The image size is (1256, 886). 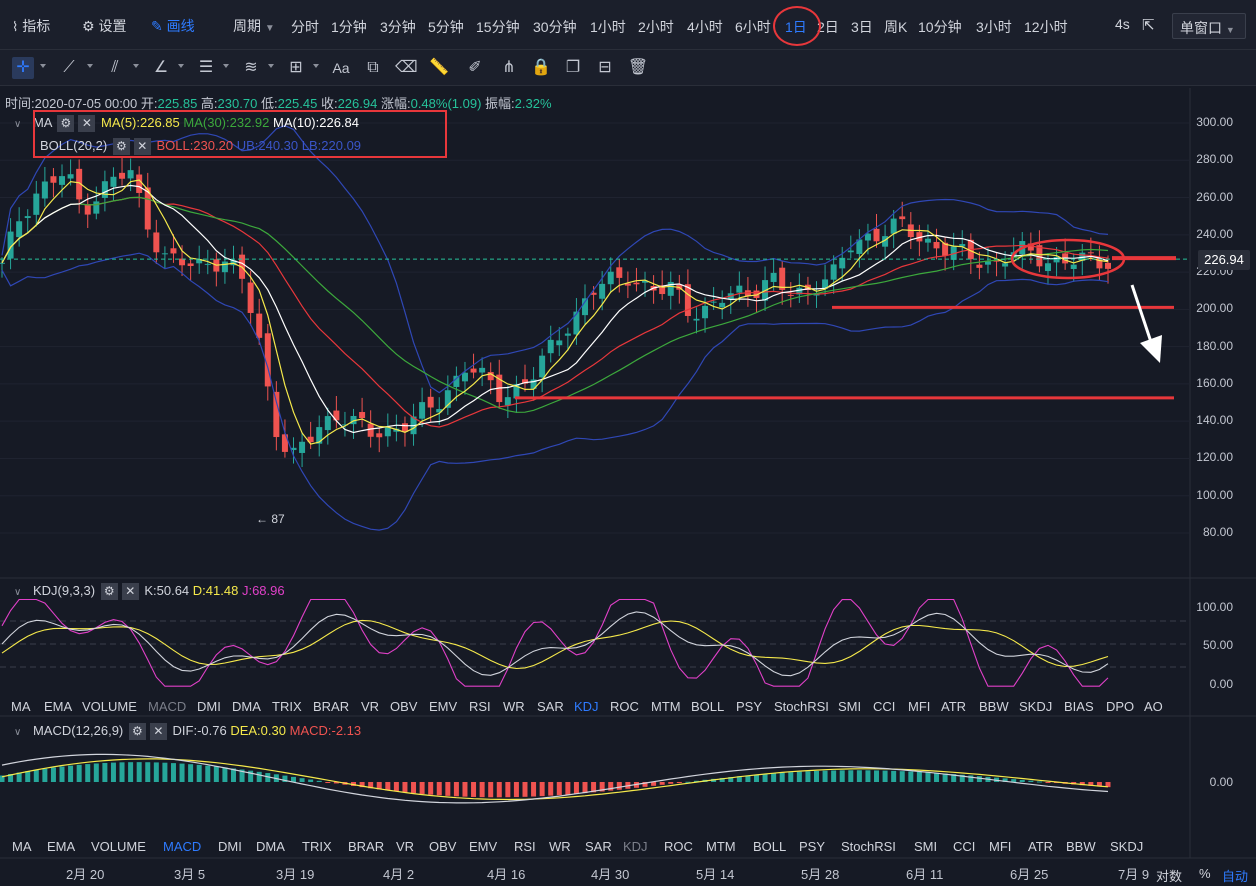 What do you see at coordinates (820, 874) in the screenshot?
I see `time-tick-7: 5月 28` at bounding box center [820, 874].